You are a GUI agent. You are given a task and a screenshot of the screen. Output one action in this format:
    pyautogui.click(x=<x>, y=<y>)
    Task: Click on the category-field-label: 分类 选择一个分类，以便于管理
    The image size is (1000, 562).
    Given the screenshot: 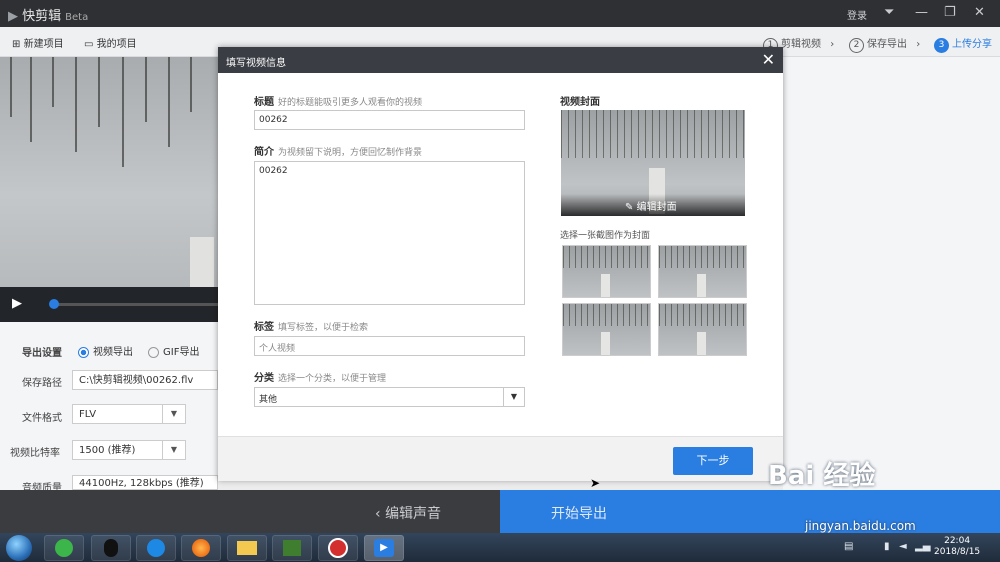 What is the action you would take?
    pyautogui.click(x=320, y=376)
    